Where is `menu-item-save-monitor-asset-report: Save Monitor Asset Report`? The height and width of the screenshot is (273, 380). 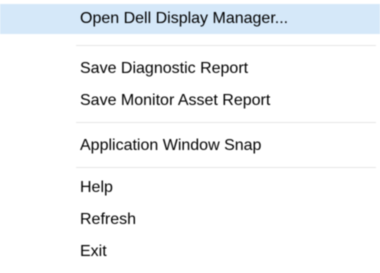
menu-item-save-monitor-asset-report: Save Monitor Asset Report is located at coordinates (190, 101).